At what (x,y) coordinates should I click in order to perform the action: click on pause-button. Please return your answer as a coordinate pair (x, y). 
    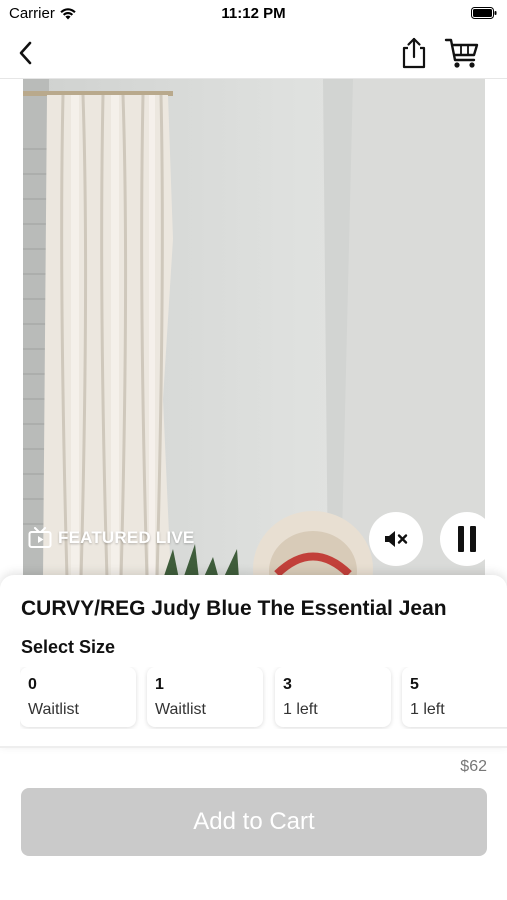
    Looking at the image, I should click on (462, 539).